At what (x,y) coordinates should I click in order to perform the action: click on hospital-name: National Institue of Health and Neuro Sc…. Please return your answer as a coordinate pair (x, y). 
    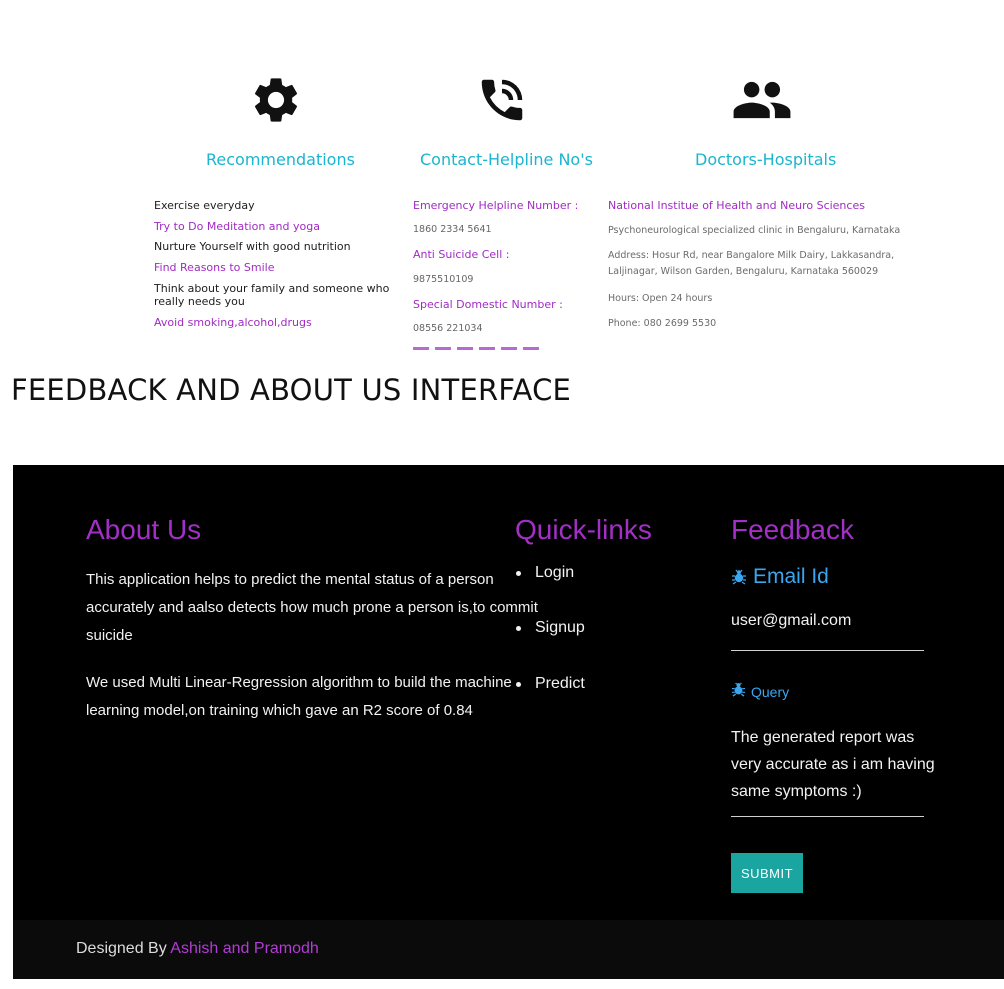
    Looking at the image, I should click on (736, 205).